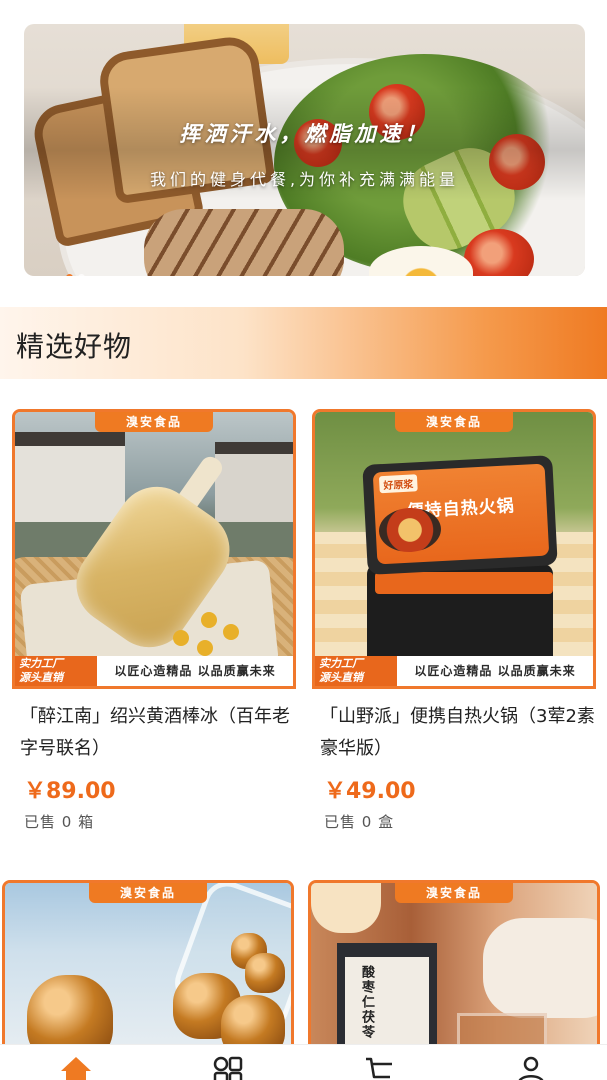  Describe the element at coordinates (59, 822) in the screenshot. I see `product-sold-count: 已售 0 箱` at that location.